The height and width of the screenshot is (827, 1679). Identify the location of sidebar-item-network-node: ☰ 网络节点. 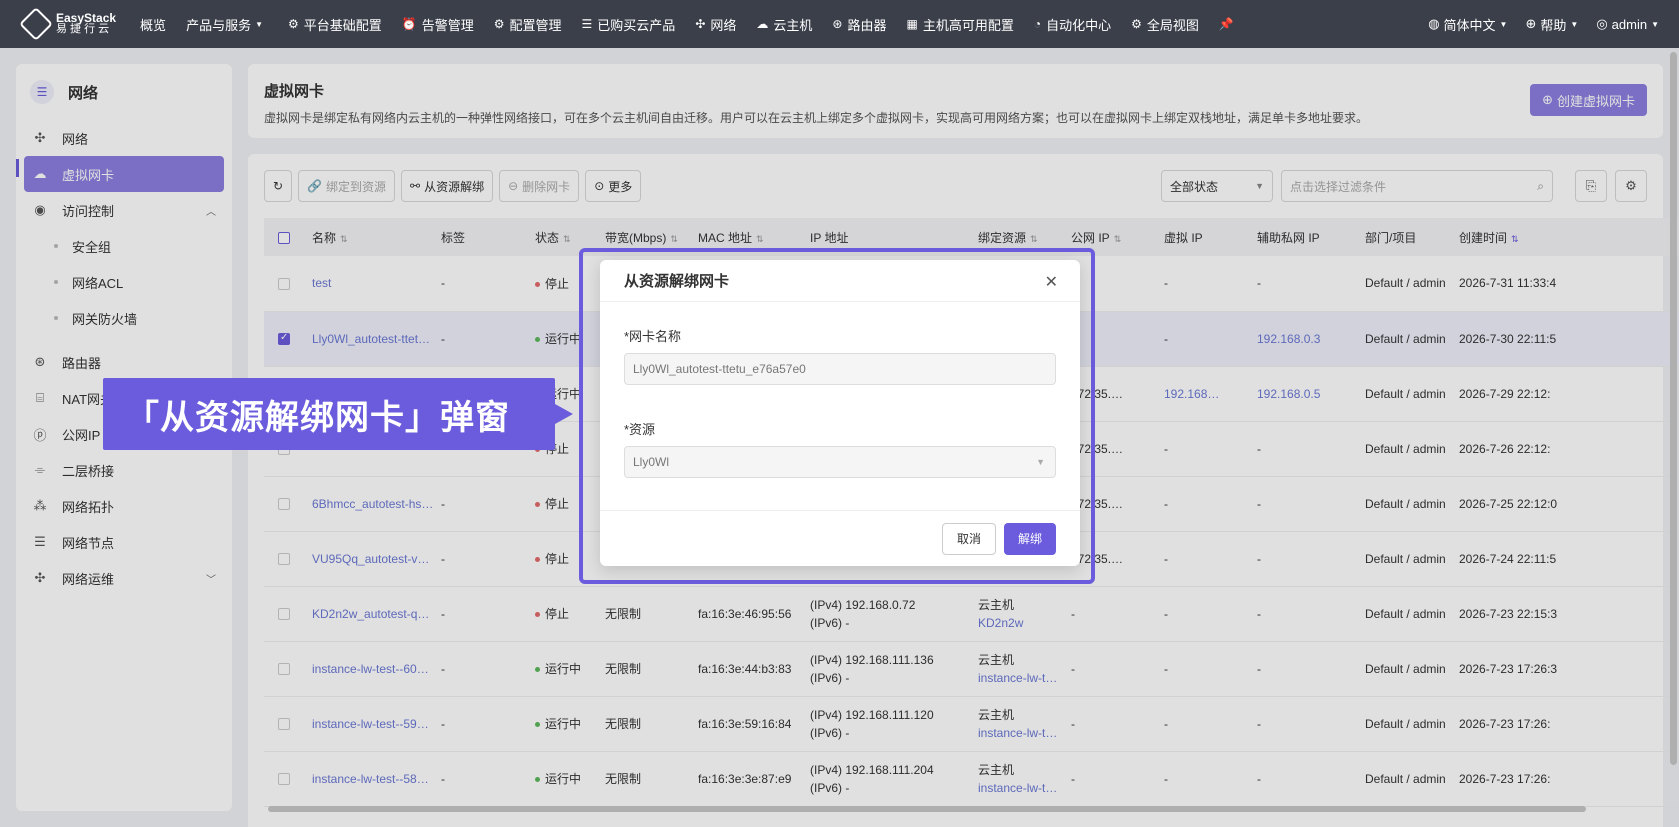
(124, 542).